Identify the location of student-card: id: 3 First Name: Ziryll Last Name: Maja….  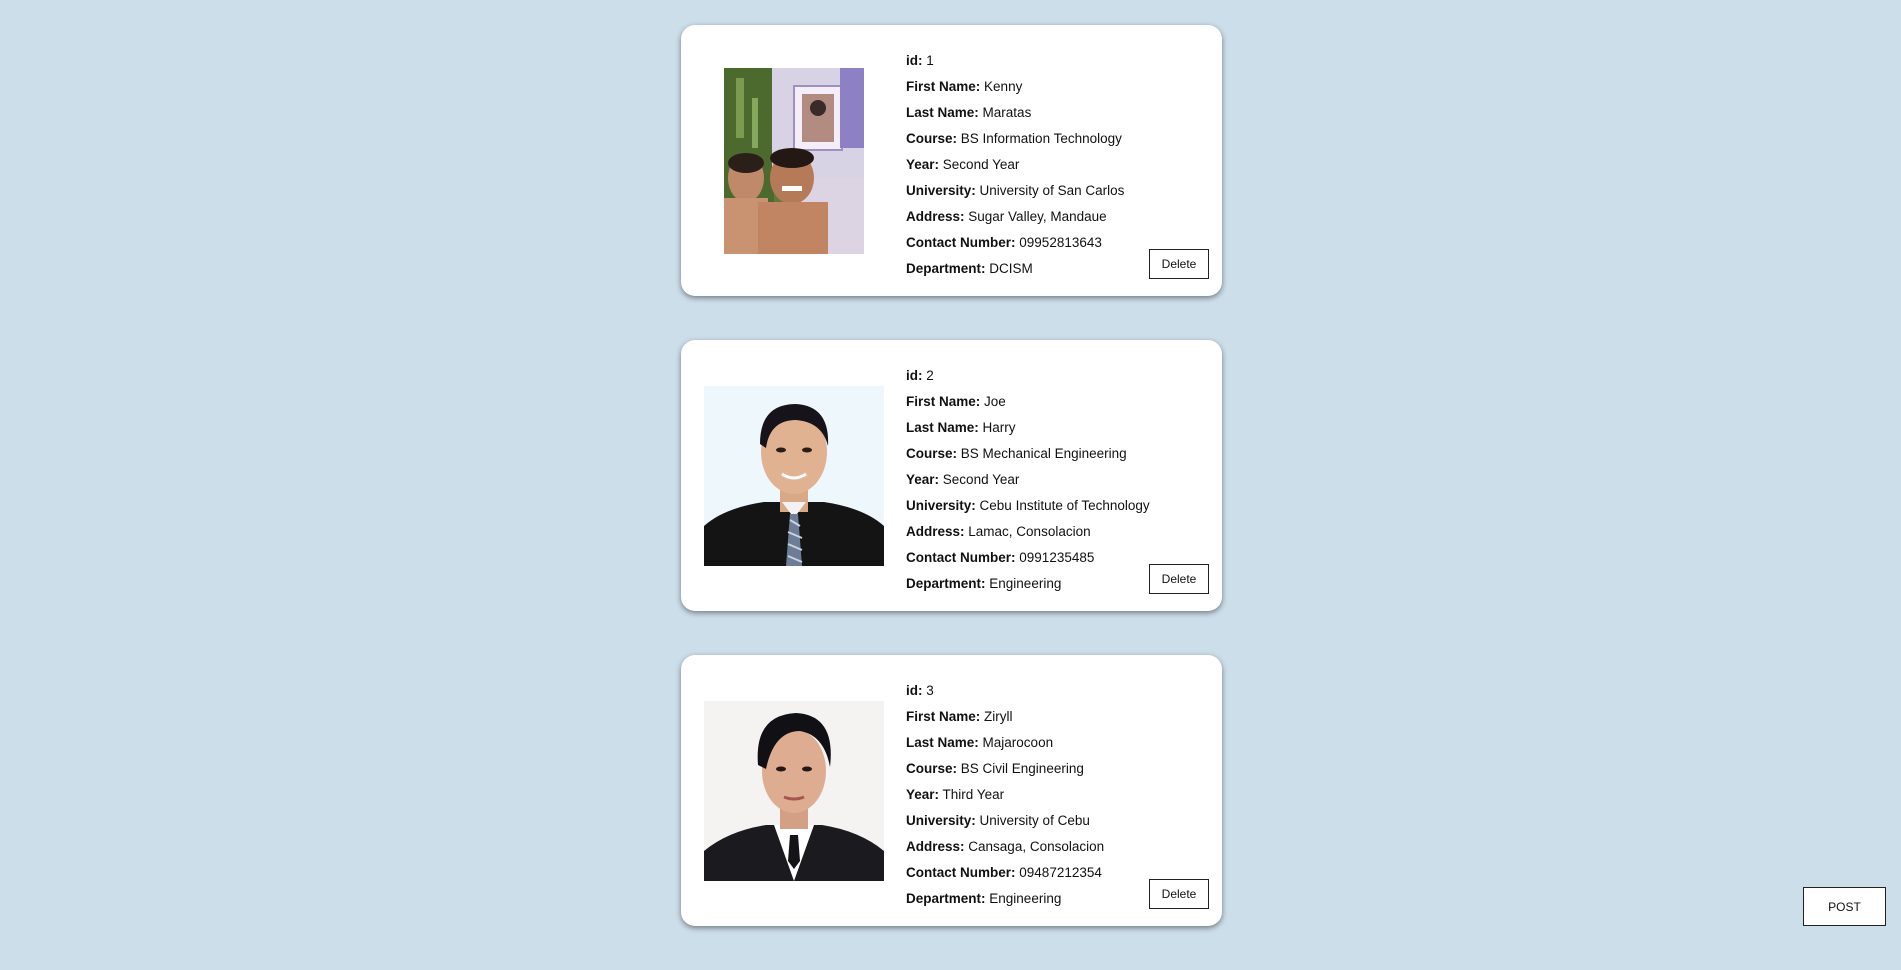
(951, 790).